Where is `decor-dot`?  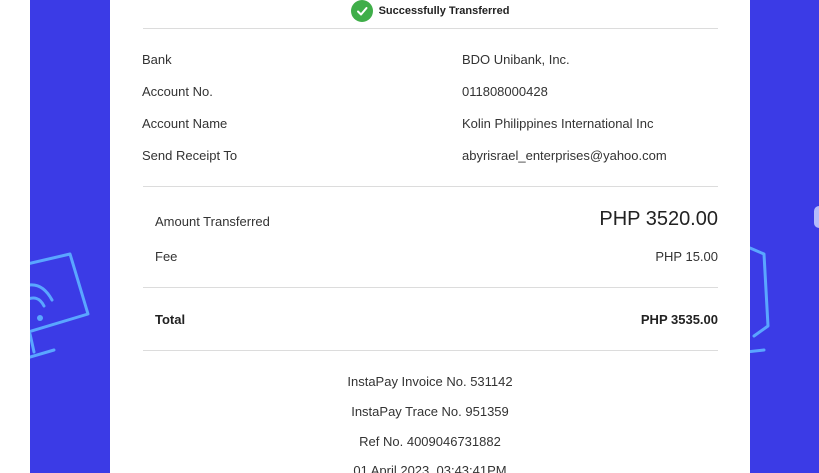 decor-dot is located at coordinates (816, 217).